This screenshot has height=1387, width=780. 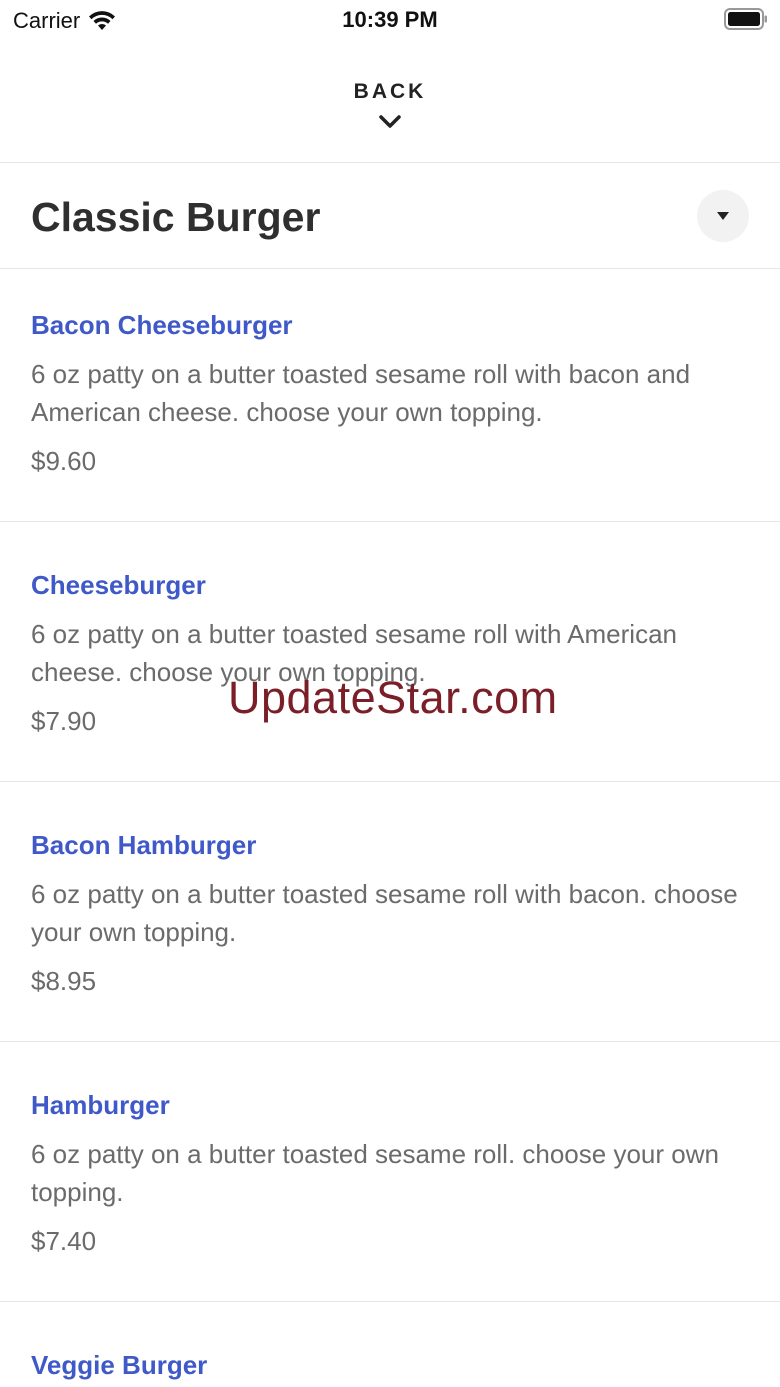 I want to click on battery-icon, so click(x=745, y=19).